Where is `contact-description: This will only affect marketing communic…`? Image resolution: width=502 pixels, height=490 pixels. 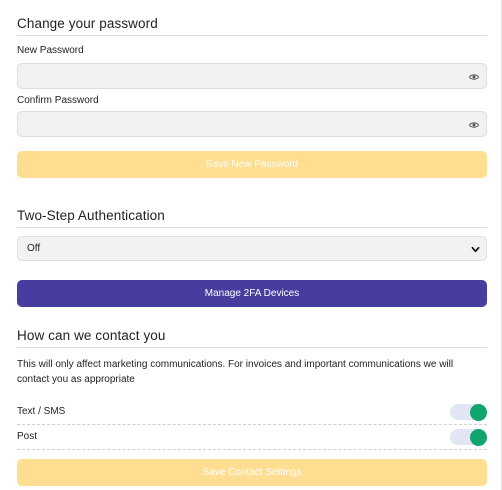 contact-description: This will only affect marketing communic… is located at coordinates (235, 372).